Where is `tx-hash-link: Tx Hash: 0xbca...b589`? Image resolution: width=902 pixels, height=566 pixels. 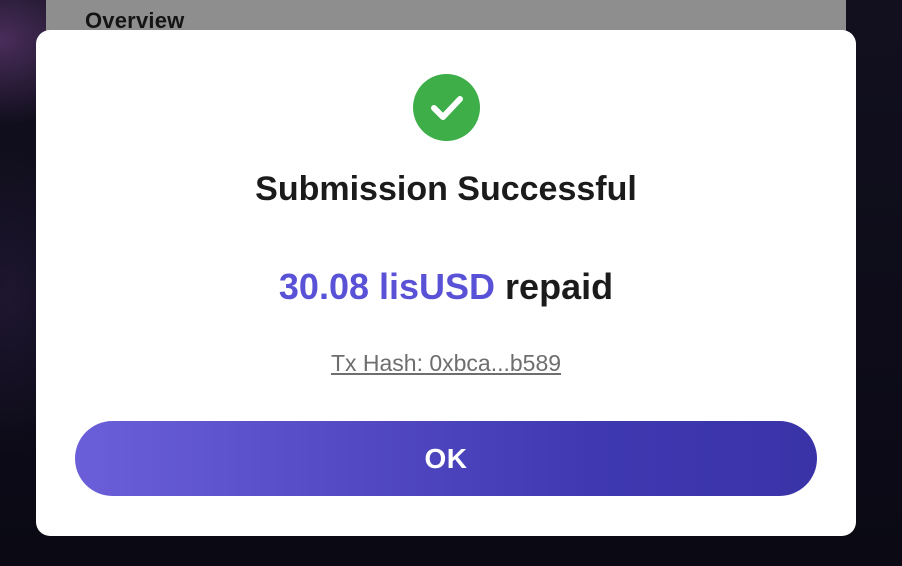 tx-hash-link: Tx Hash: 0xbca...b589 is located at coordinates (446, 363).